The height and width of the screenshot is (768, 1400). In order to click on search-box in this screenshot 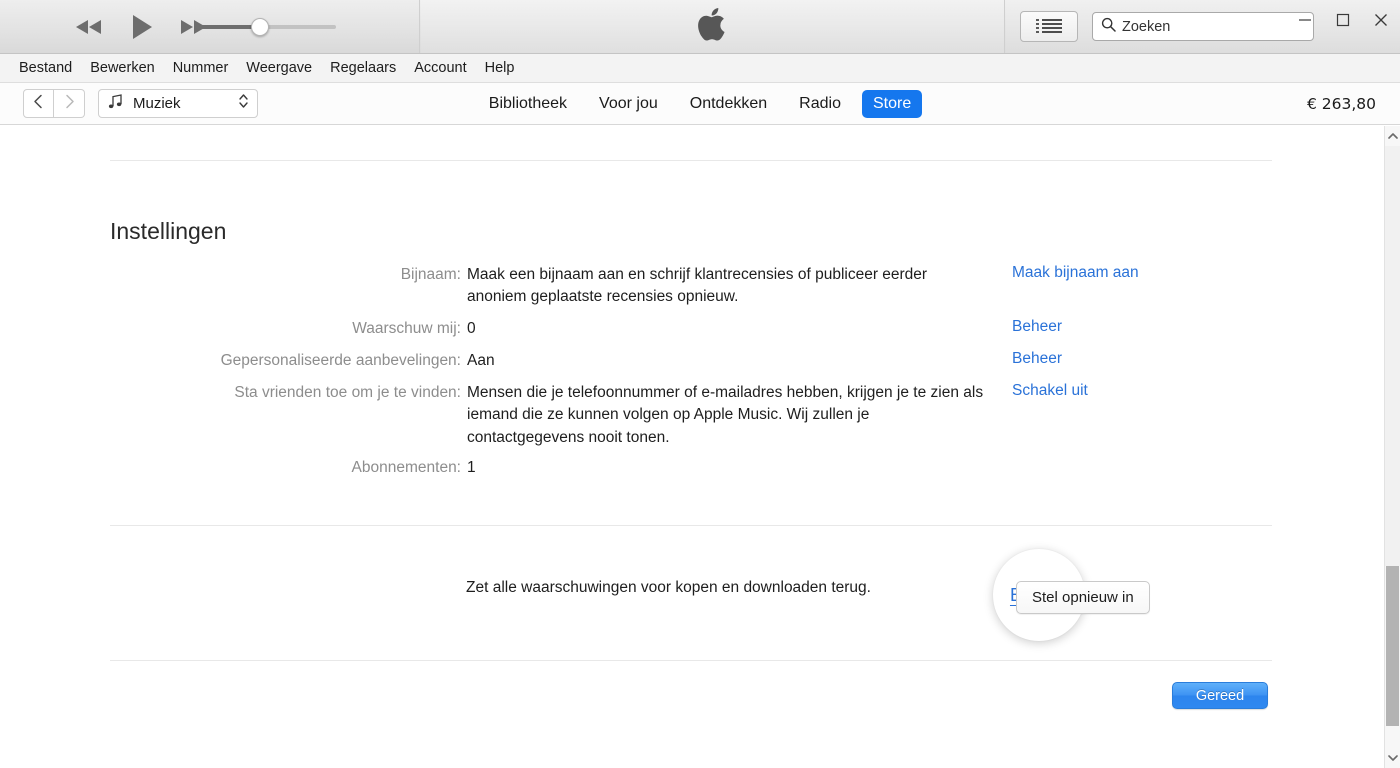, I will do `click(1203, 26)`.